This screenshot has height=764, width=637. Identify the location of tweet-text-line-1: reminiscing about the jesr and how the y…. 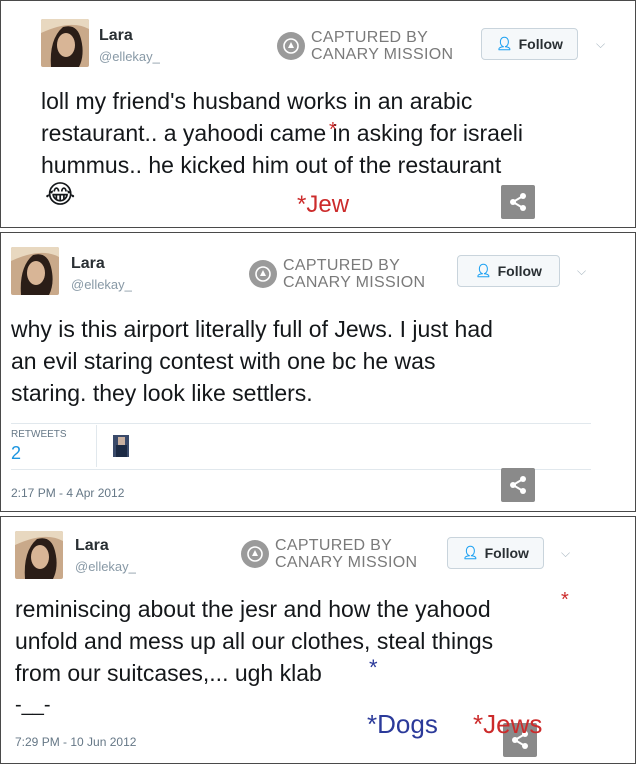
(253, 609).